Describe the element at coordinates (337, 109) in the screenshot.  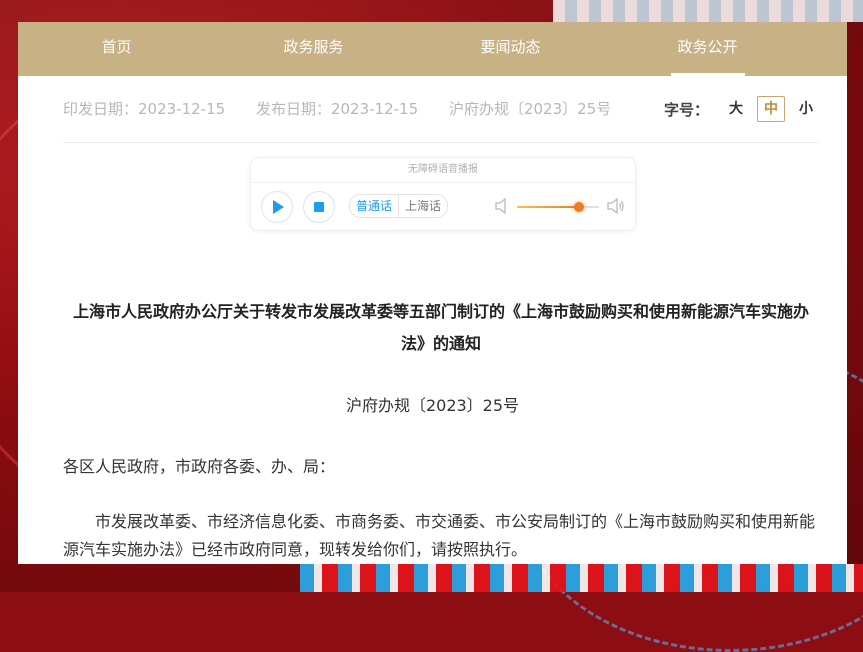
I see `publish-date: 发布日期：2023-12-15` at that location.